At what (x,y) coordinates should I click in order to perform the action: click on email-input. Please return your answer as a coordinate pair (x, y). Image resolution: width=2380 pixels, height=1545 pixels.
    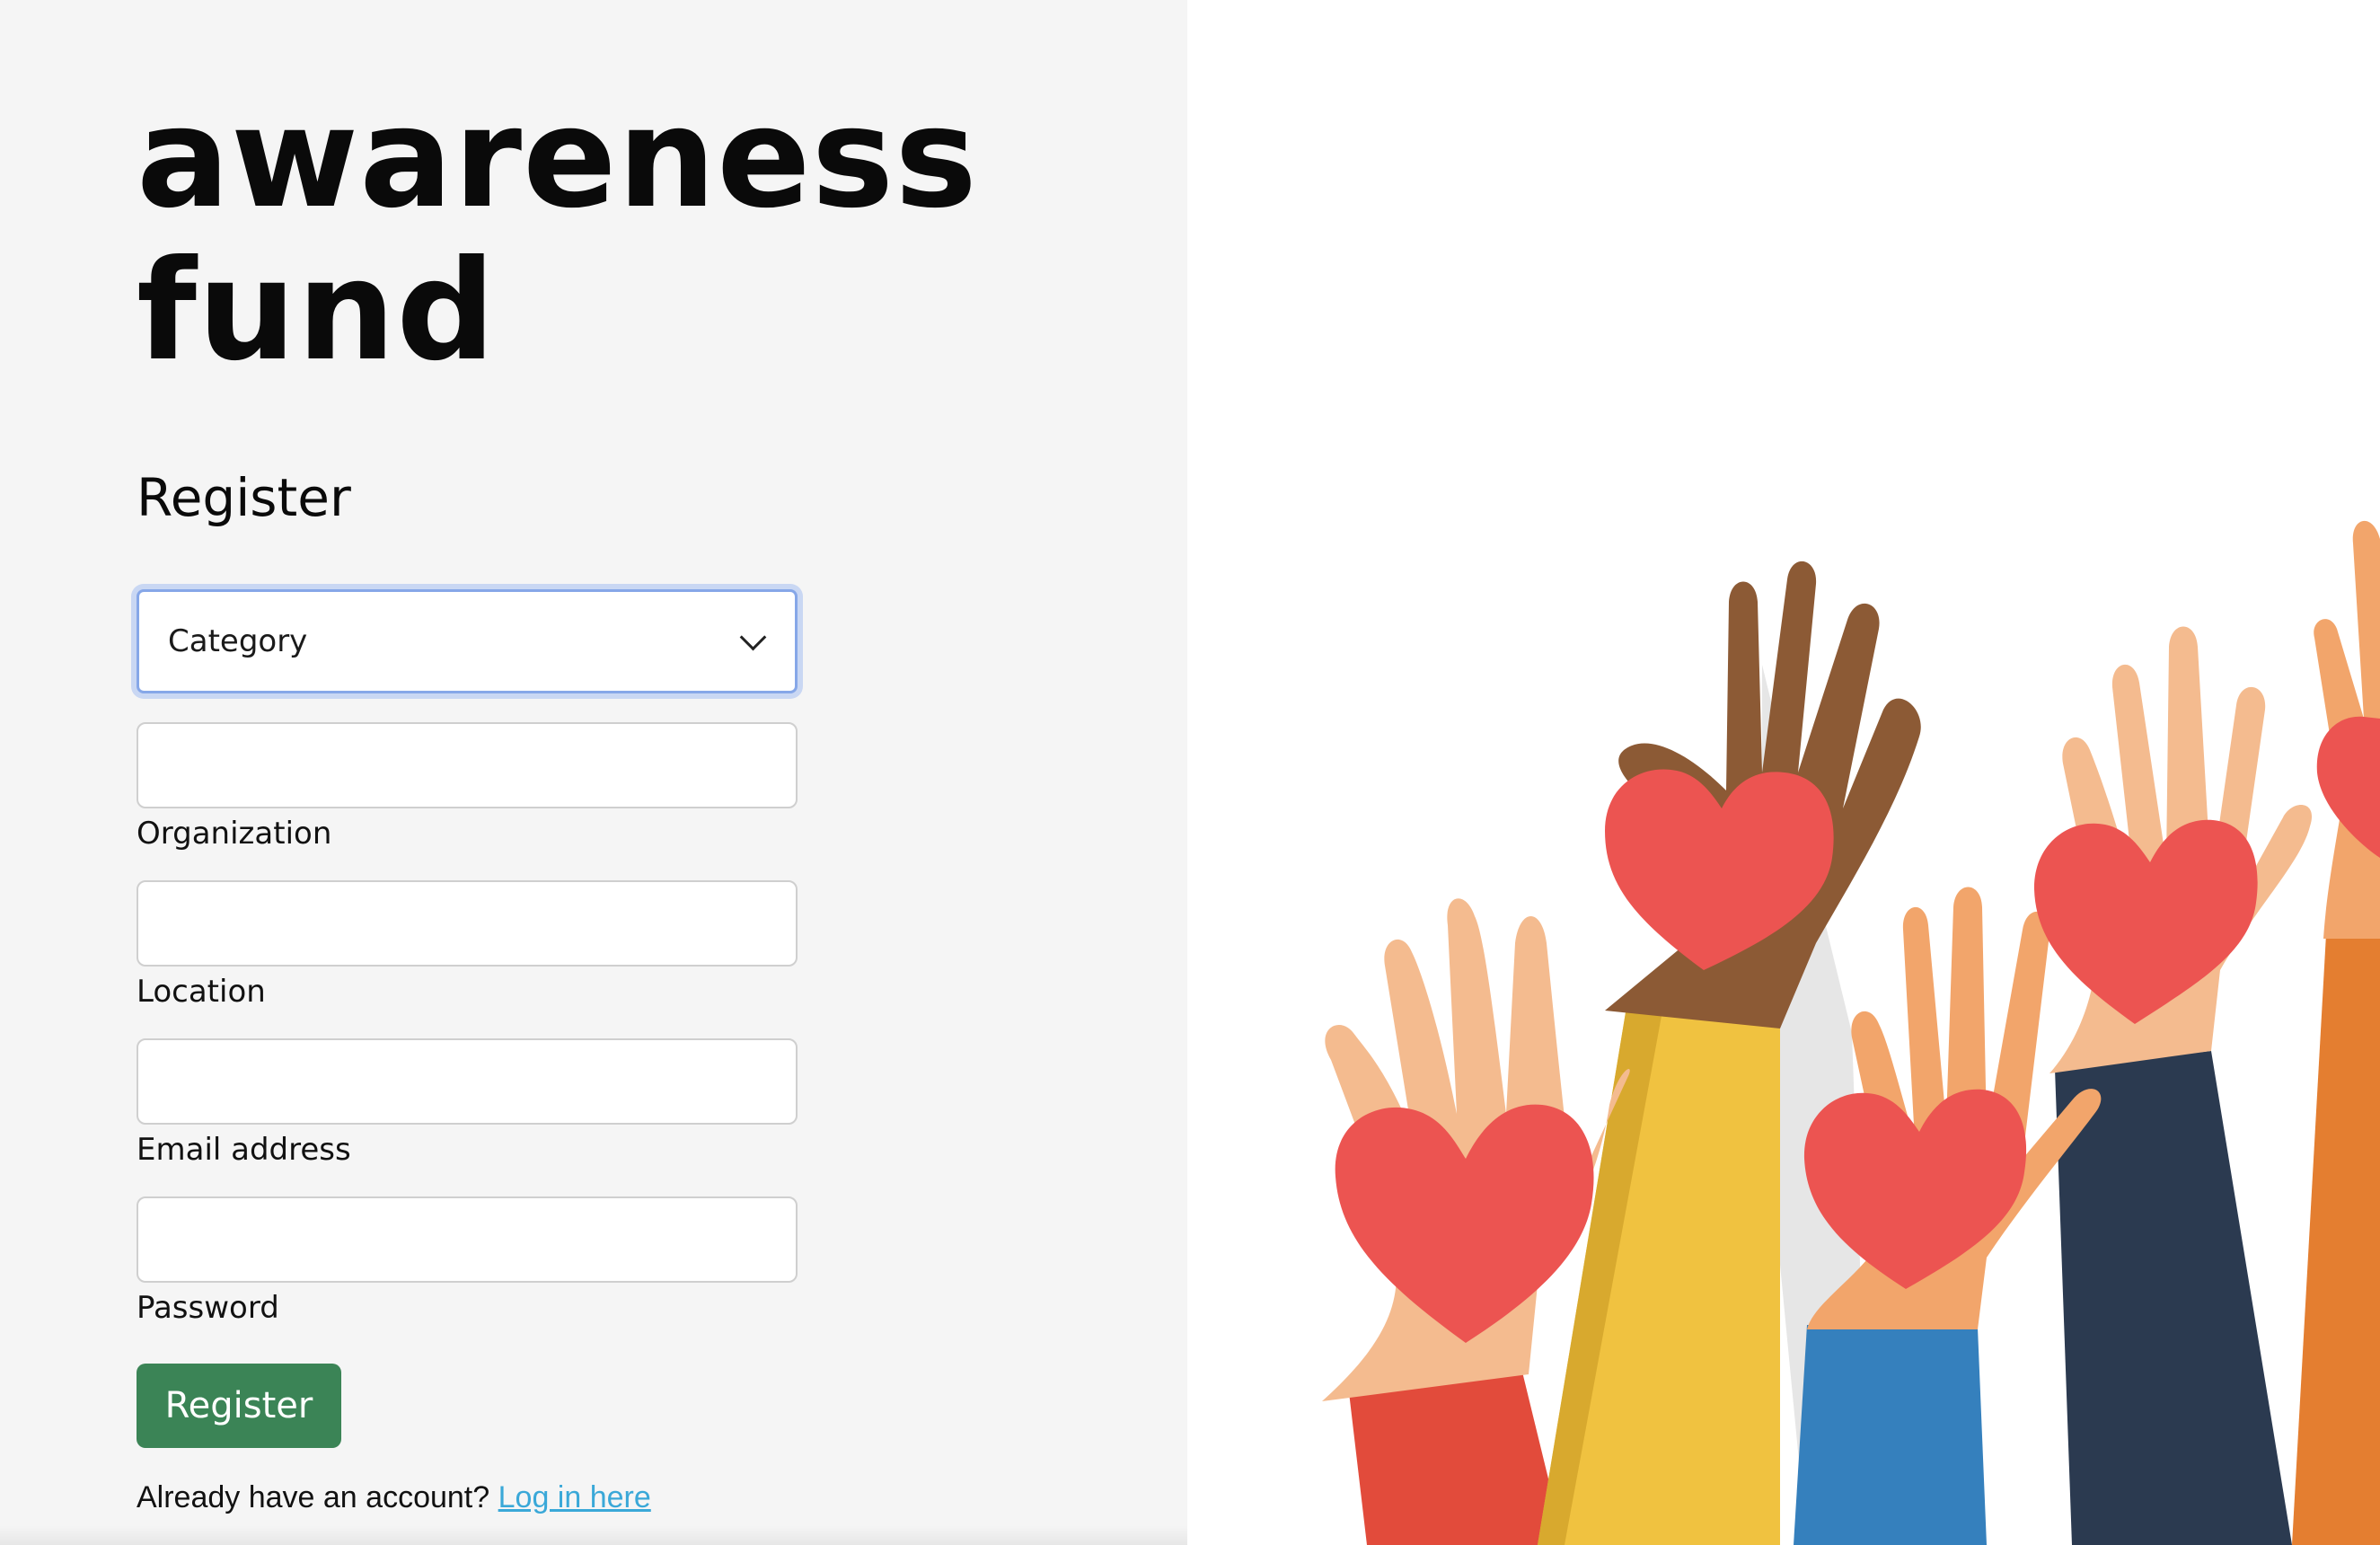
    Looking at the image, I should click on (468, 1081).